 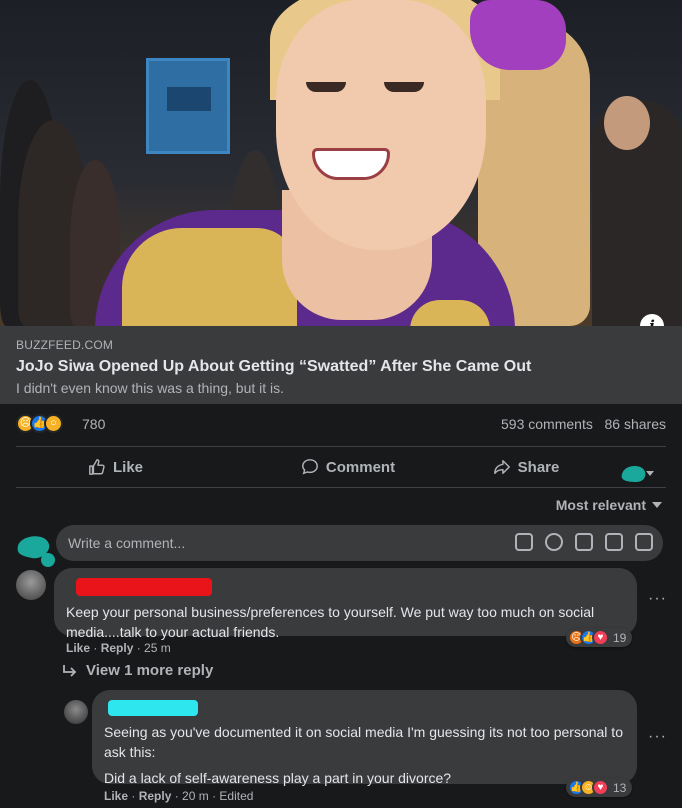 What do you see at coordinates (501, 467) in the screenshot?
I see `share-icon` at bounding box center [501, 467].